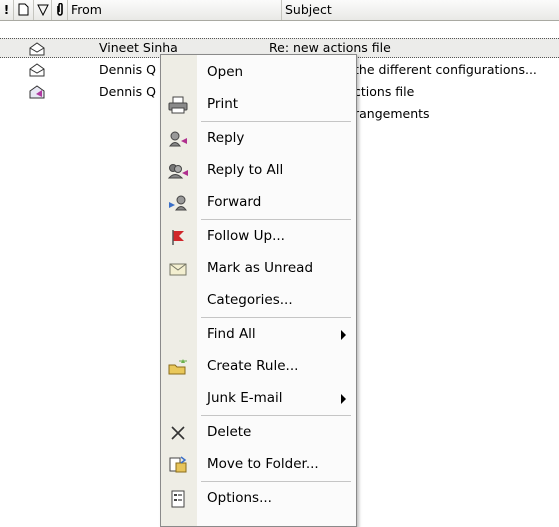 The width and height of the screenshot is (559, 527). What do you see at coordinates (175, 10) in the screenshot?
I see `from-column-header: From` at bounding box center [175, 10].